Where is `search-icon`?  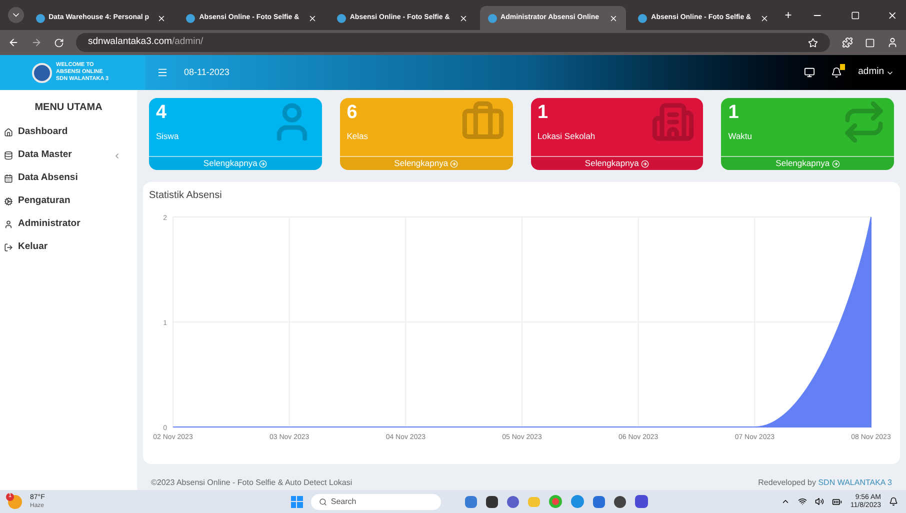 search-icon is located at coordinates (322, 502).